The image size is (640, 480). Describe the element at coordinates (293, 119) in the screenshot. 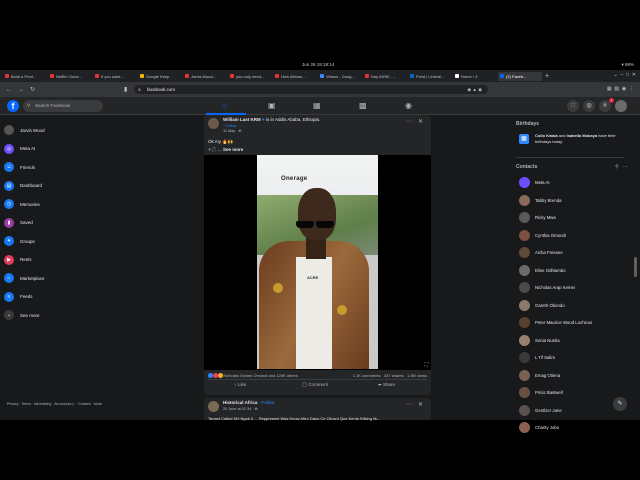

I see `post-location: is in Addis Ababa, Ethiopia.` at that location.